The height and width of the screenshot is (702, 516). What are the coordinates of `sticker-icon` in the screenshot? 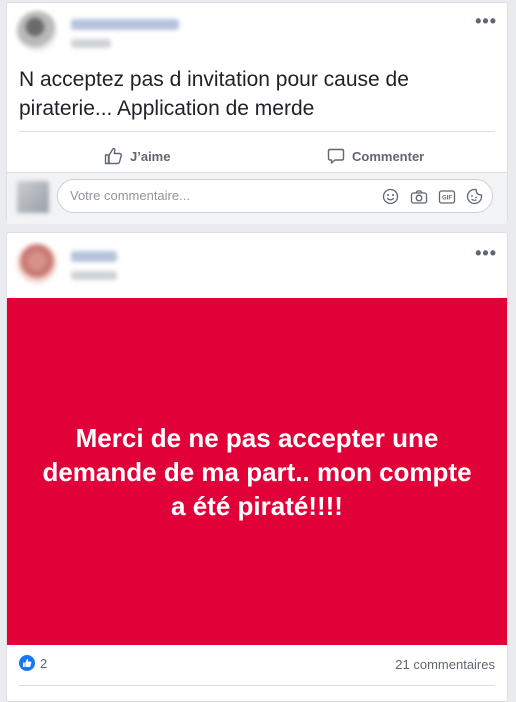 It's located at (474, 196).